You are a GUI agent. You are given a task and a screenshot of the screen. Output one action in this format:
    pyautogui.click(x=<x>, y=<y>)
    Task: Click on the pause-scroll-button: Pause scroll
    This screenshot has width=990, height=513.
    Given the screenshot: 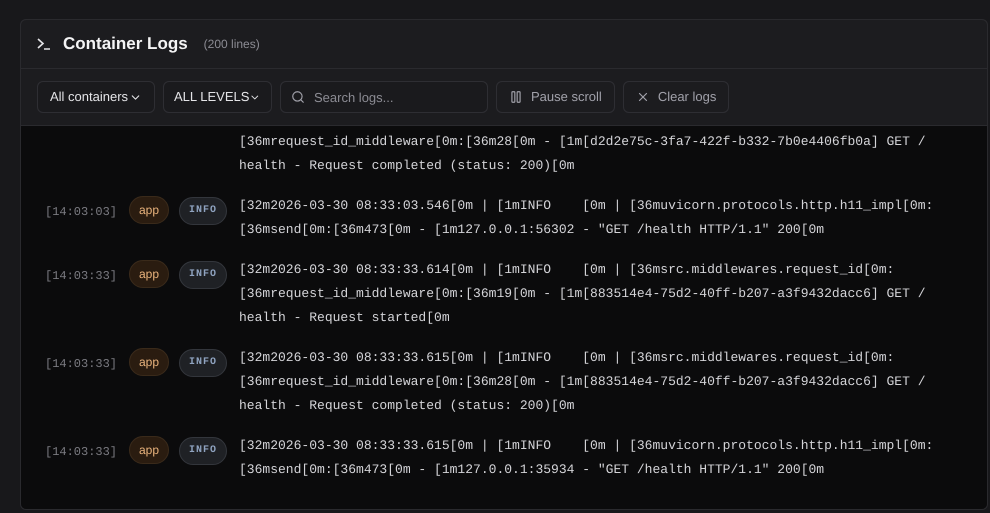 What is the action you would take?
    pyautogui.click(x=555, y=97)
    